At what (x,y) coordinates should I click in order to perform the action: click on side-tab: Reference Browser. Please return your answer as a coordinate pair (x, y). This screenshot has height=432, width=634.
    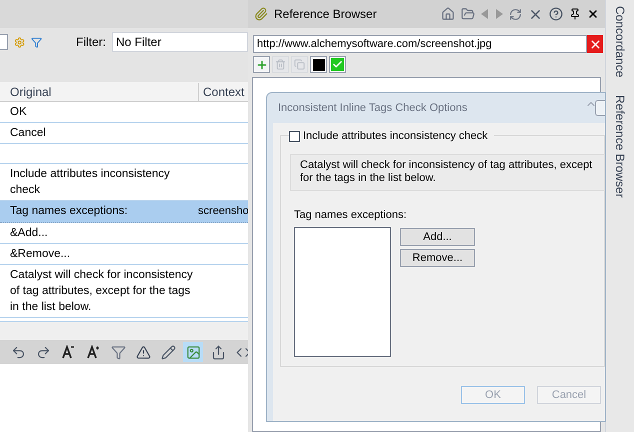
    Looking at the image, I should click on (620, 146).